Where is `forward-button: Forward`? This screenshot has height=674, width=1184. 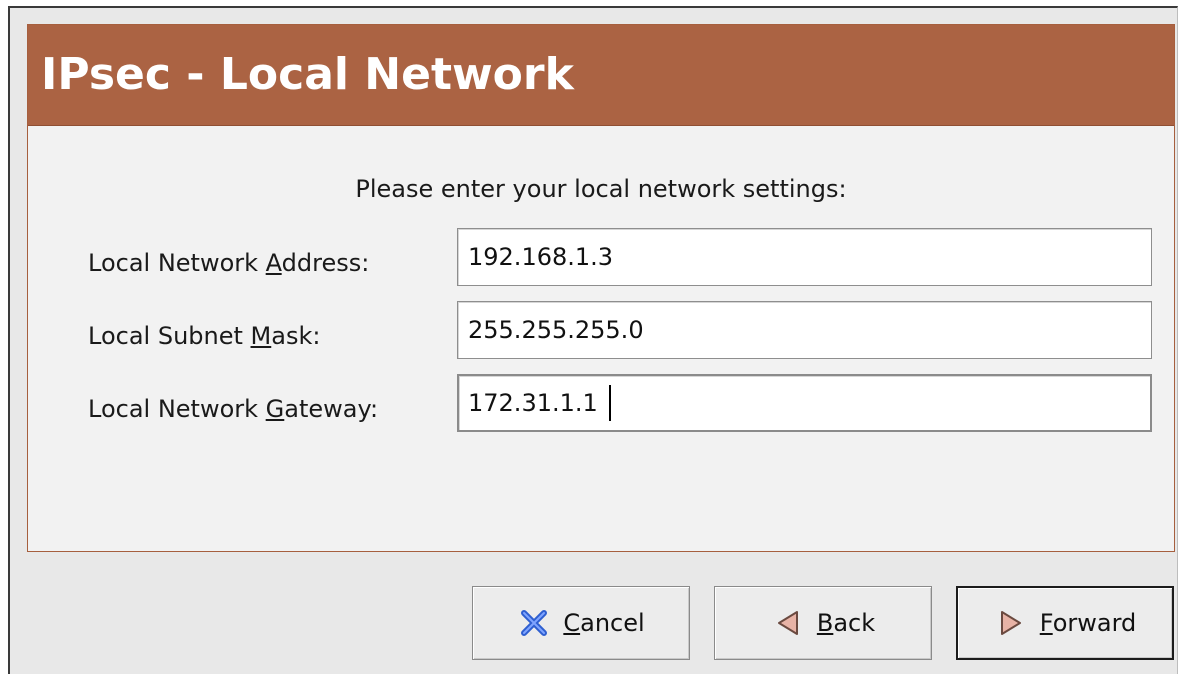
forward-button: Forward is located at coordinates (1065, 623).